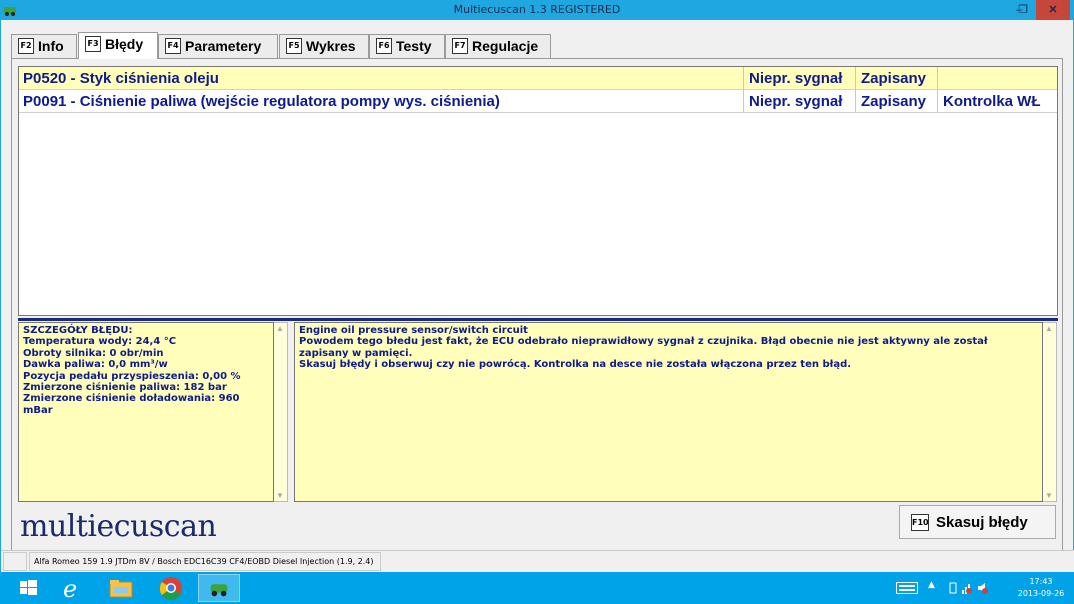  What do you see at coordinates (118, 526) in the screenshot?
I see `multiecuscan-logo: multiecuscan` at bounding box center [118, 526].